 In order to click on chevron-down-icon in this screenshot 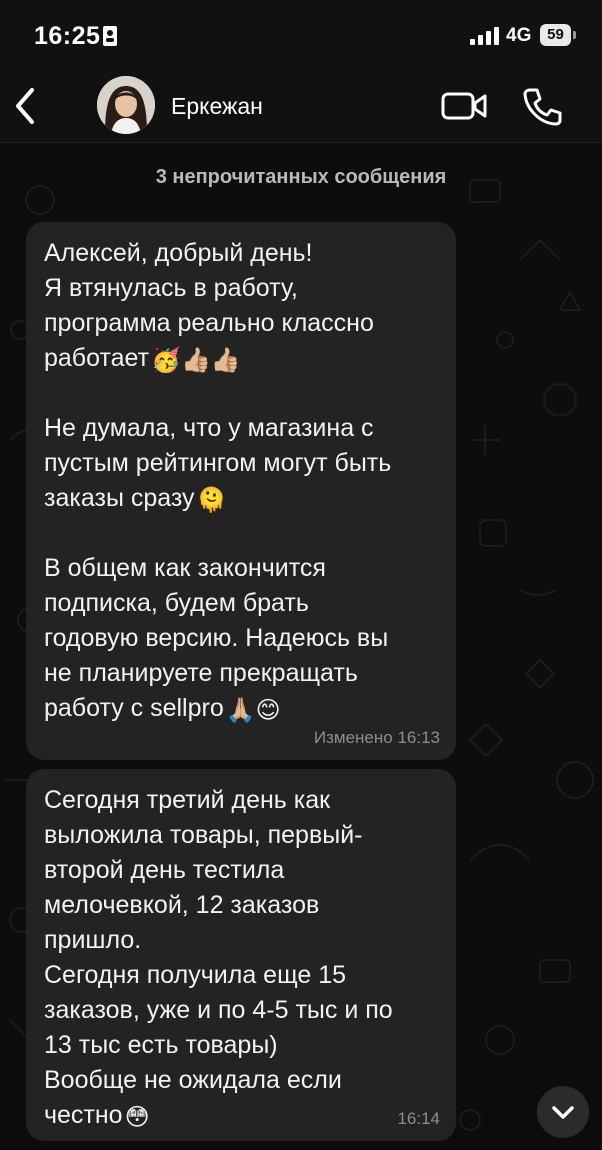, I will do `click(563, 1112)`.